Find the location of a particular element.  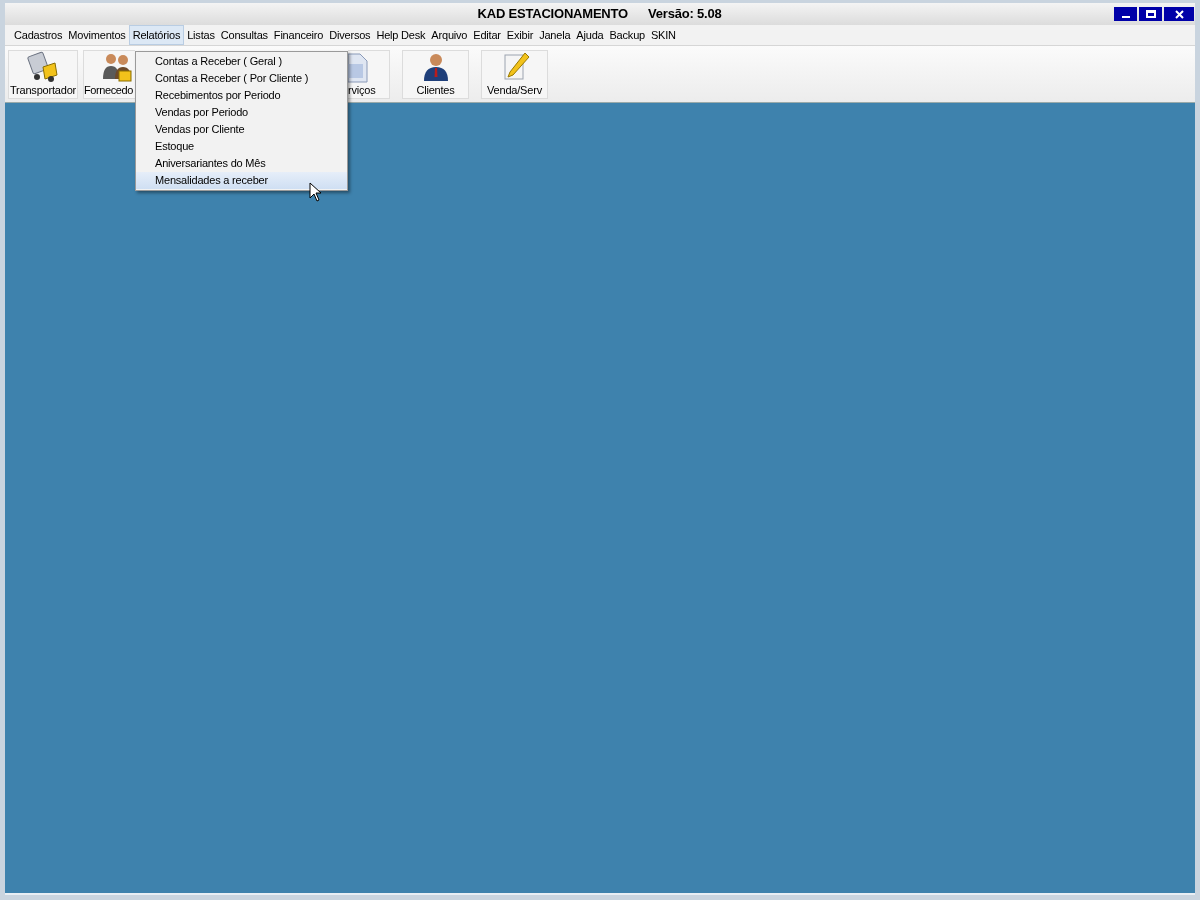

menu-item: Listas is located at coordinates (201, 35).